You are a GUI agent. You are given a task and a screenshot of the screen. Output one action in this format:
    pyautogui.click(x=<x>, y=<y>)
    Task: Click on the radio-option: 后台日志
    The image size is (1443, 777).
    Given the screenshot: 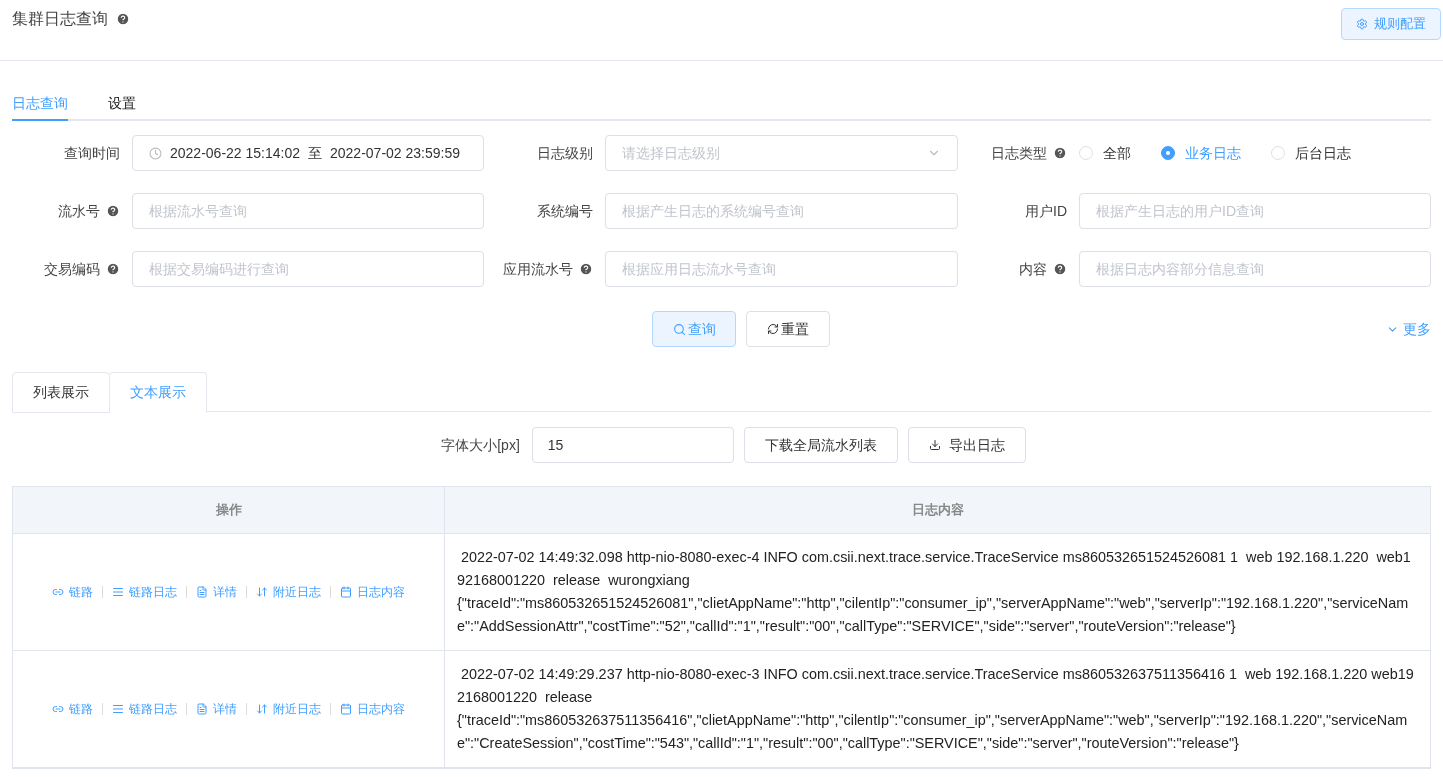 What is the action you would take?
    pyautogui.click(x=1311, y=153)
    